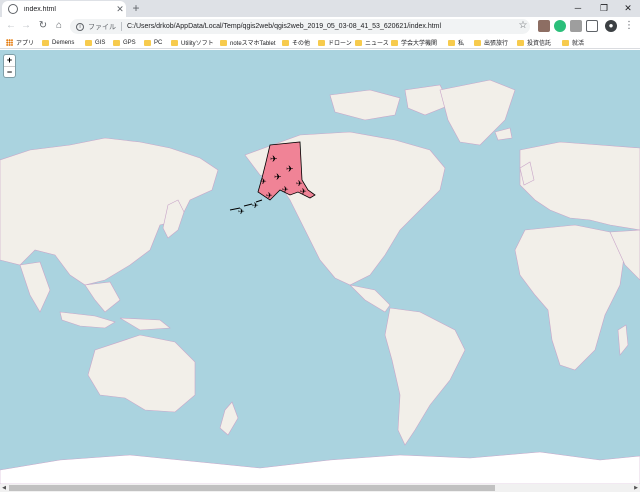  I want to click on apps-grid-icon, so click(9, 42).